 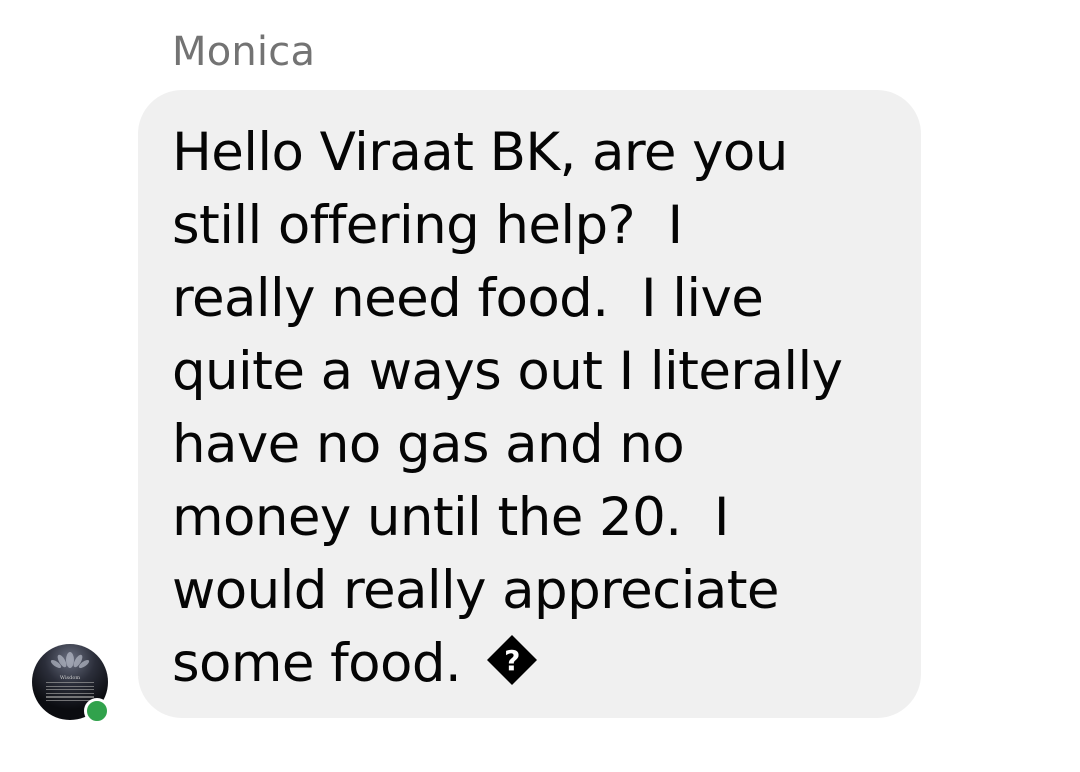 I want to click on message-line-last: some food. ?, so click(x=537, y=663).